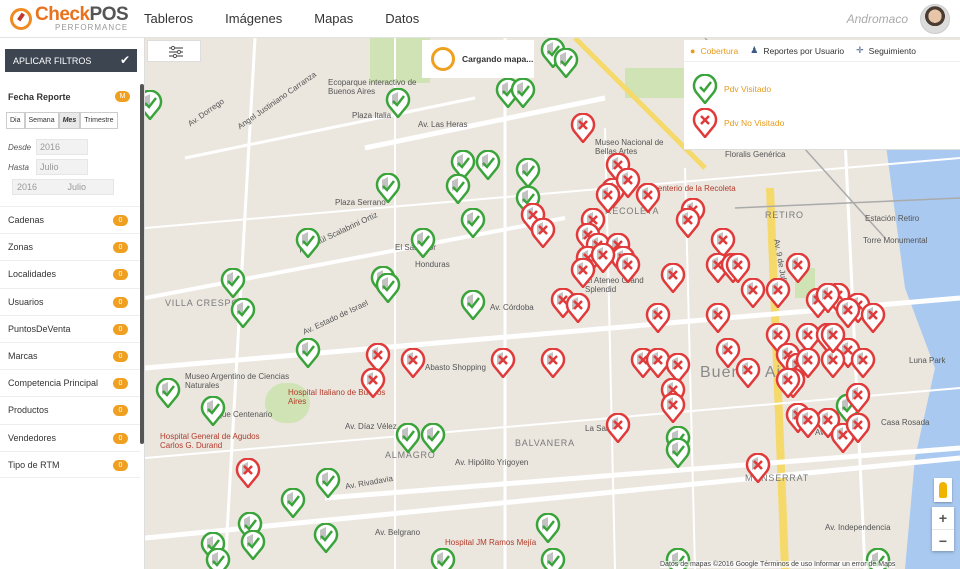 This screenshot has height=569, width=960. What do you see at coordinates (63, 187) in the screenshot?
I see `month-year-input: 2016 Julio` at bounding box center [63, 187].